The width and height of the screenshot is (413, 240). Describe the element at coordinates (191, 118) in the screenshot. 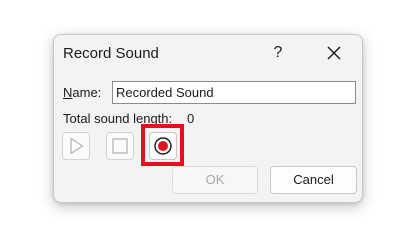

I see `sound-length-value: 0` at that location.